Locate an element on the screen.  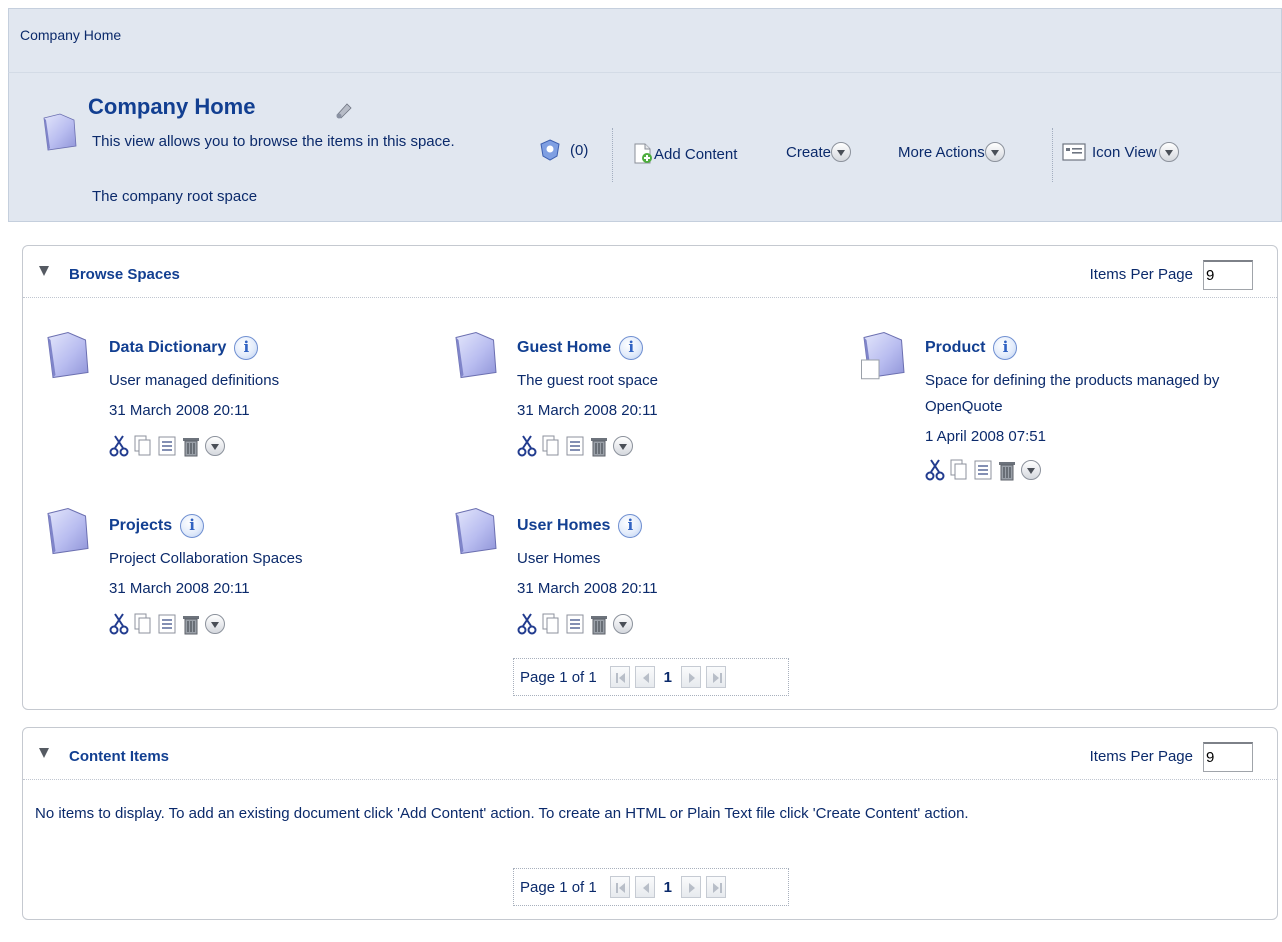
space-item-name: Projects i is located at coordinates (157, 526).